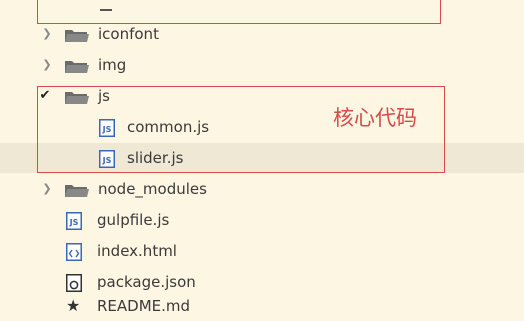  Describe the element at coordinates (152, 189) in the screenshot. I see `tree-item-label: node_modules` at that location.